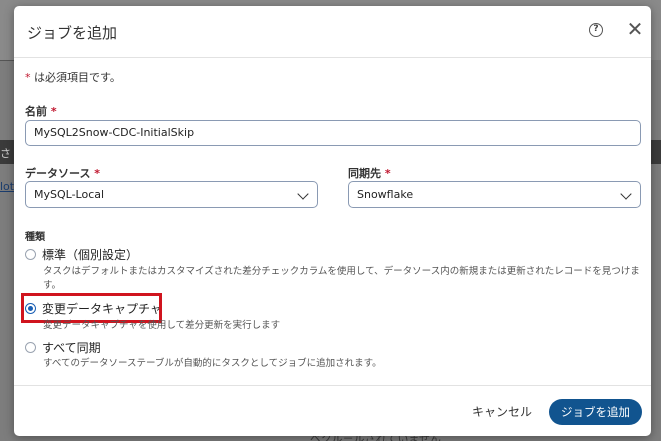  I want to click on sync-target-label: 同期先 *, so click(369, 173).